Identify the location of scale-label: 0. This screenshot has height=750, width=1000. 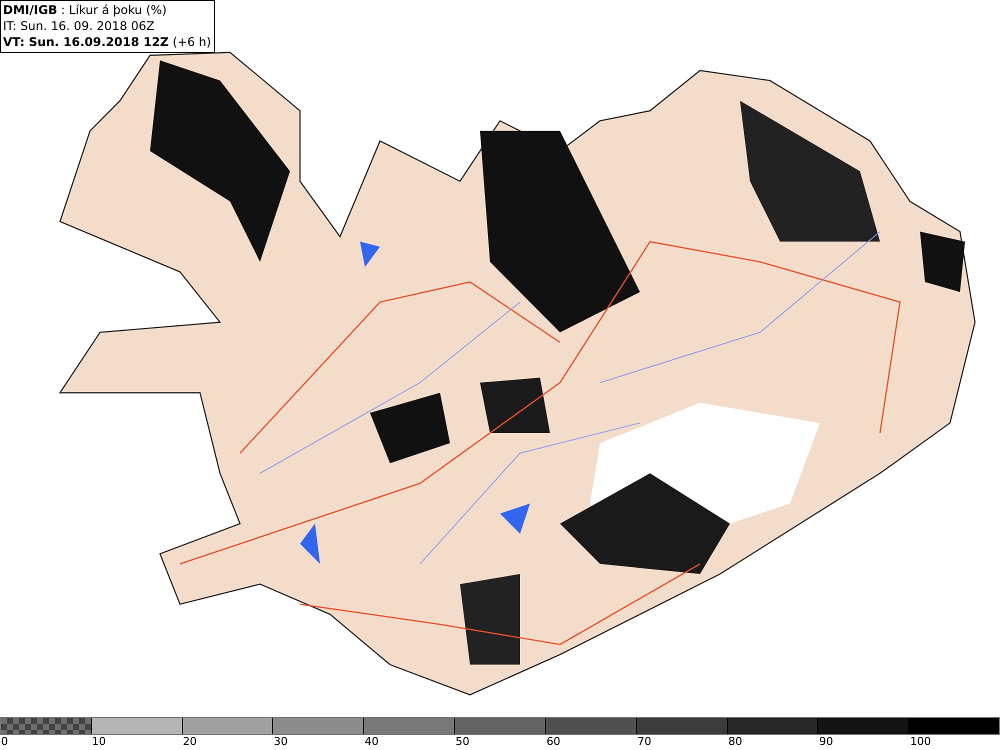
(4, 741).